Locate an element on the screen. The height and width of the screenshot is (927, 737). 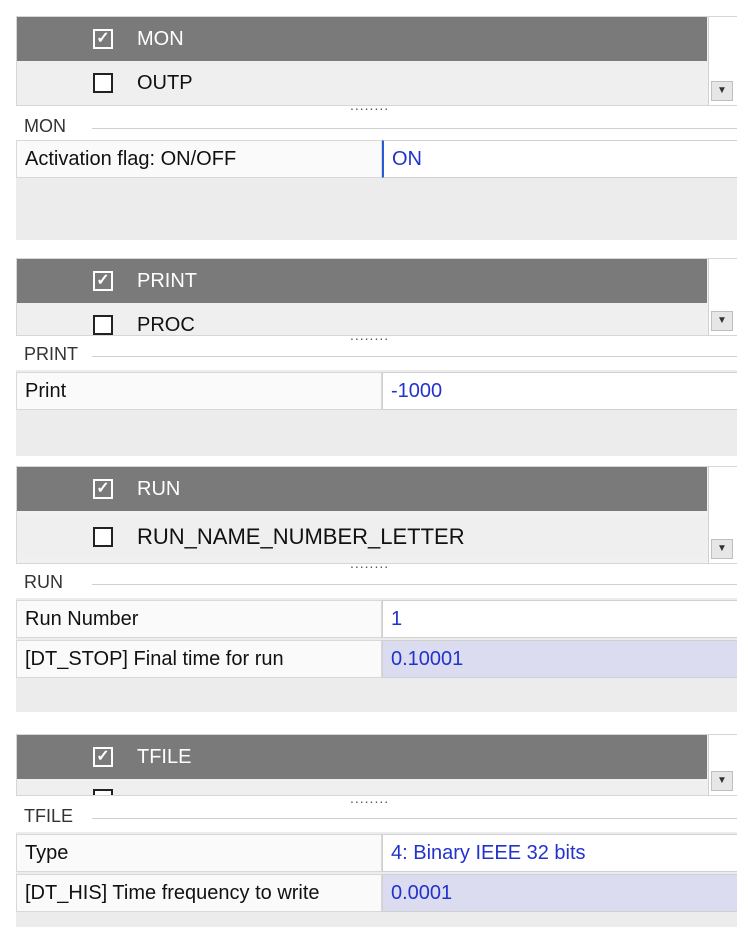
keyword-listbox: ✓ TFILE ▼ is located at coordinates (376, 765).